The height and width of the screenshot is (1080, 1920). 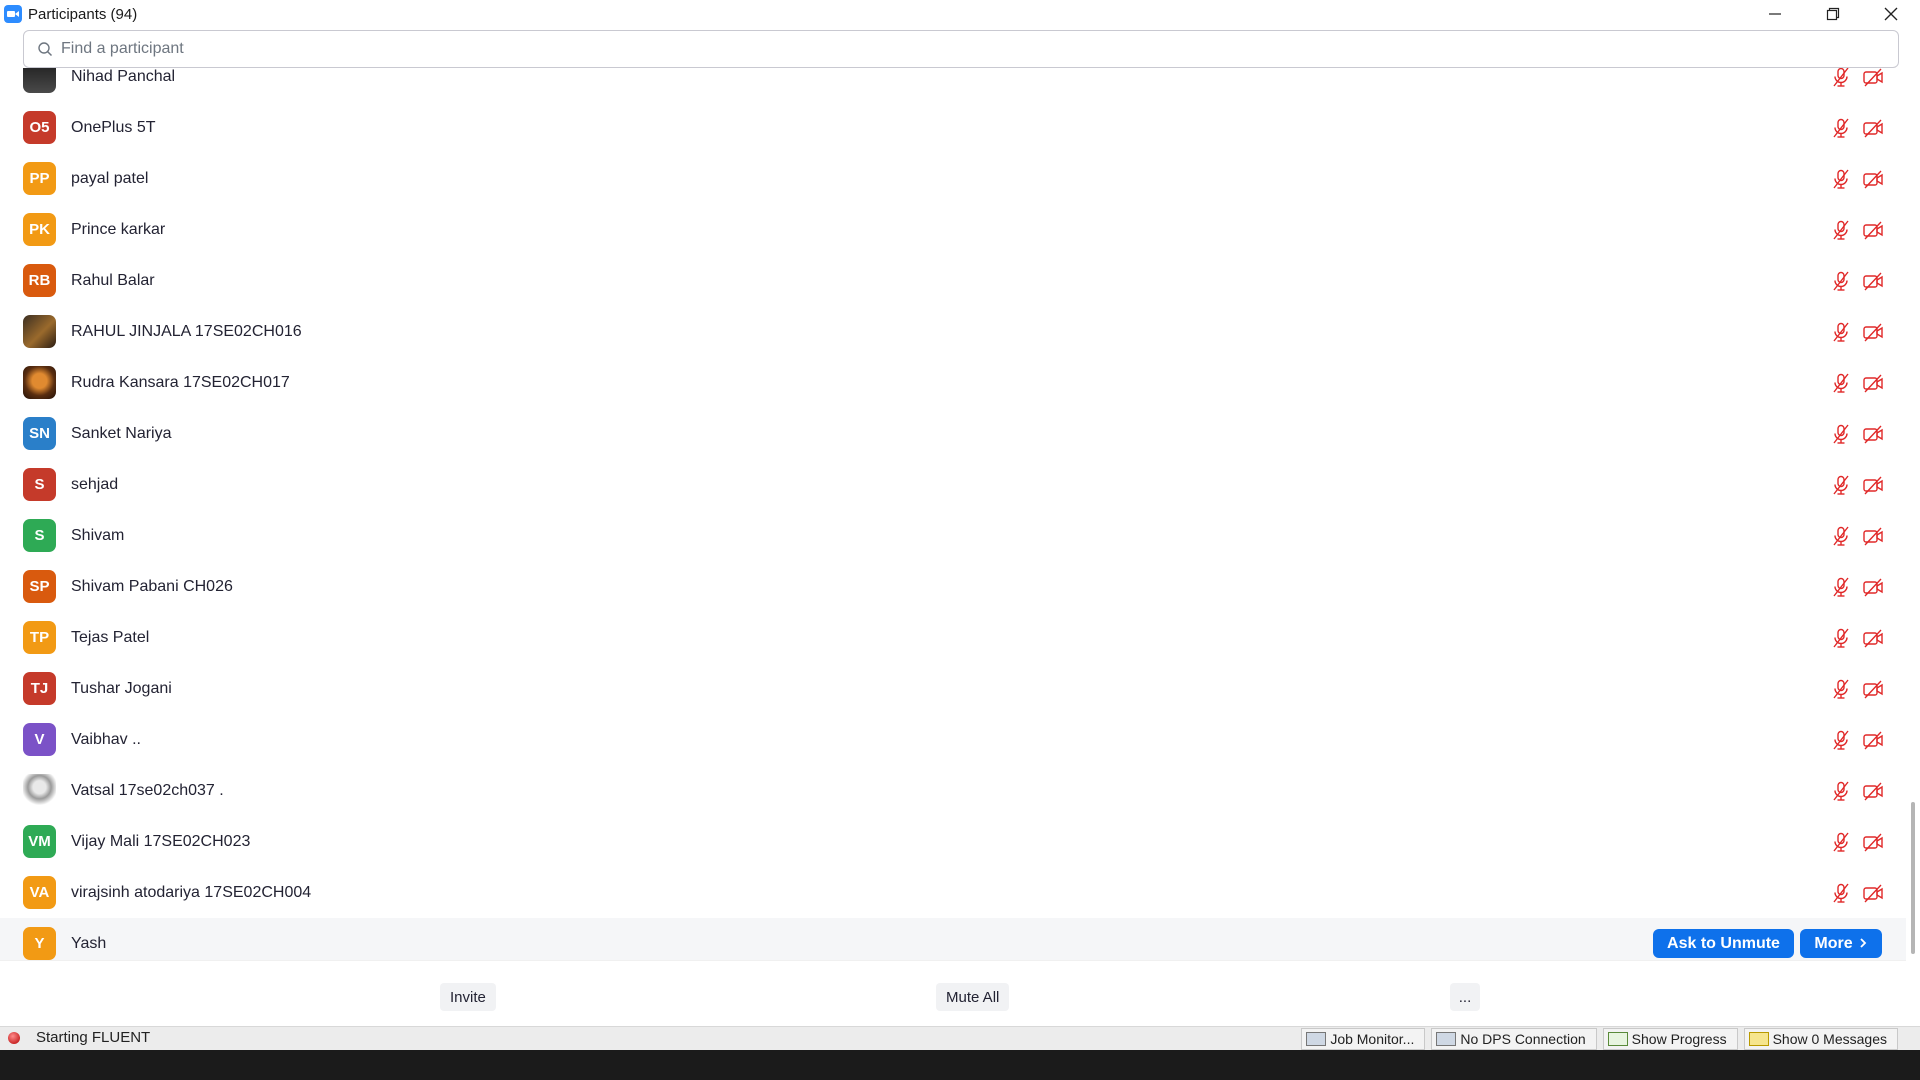 What do you see at coordinates (39, 229) in the screenshot?
I see `avatar: PK` at bounding box center [39, 229].